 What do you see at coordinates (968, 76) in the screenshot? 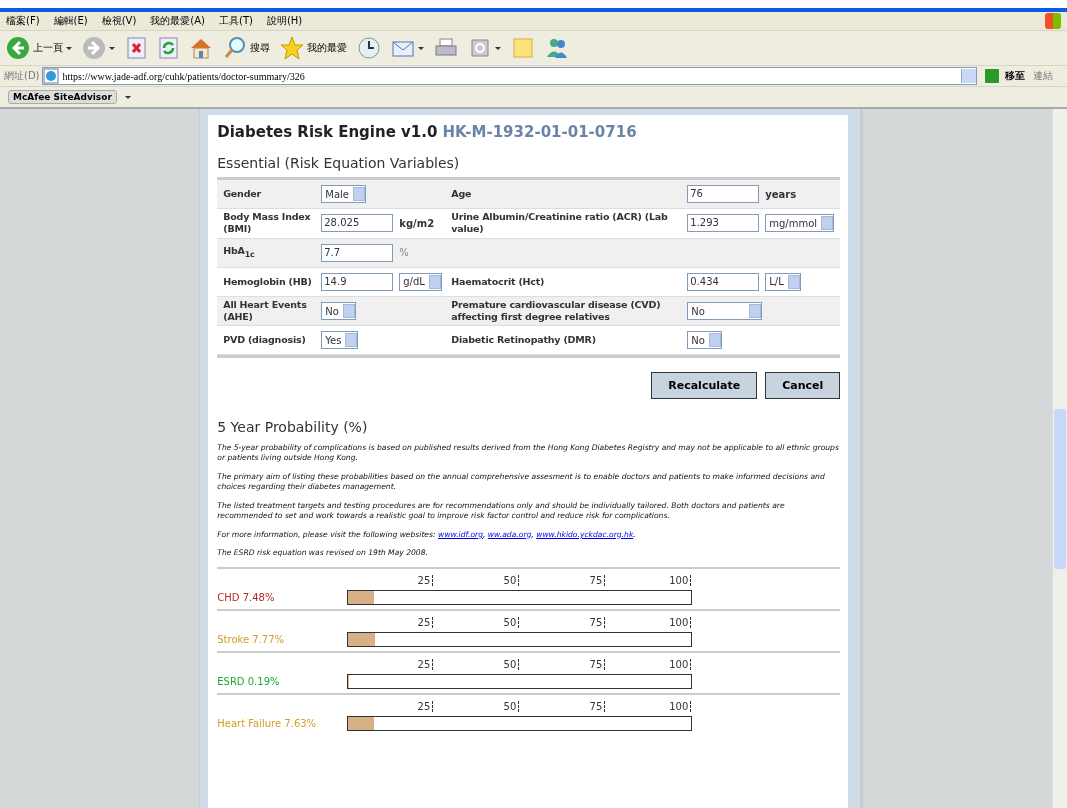
I see `dropdown-button` at bounding box center [968, 76].